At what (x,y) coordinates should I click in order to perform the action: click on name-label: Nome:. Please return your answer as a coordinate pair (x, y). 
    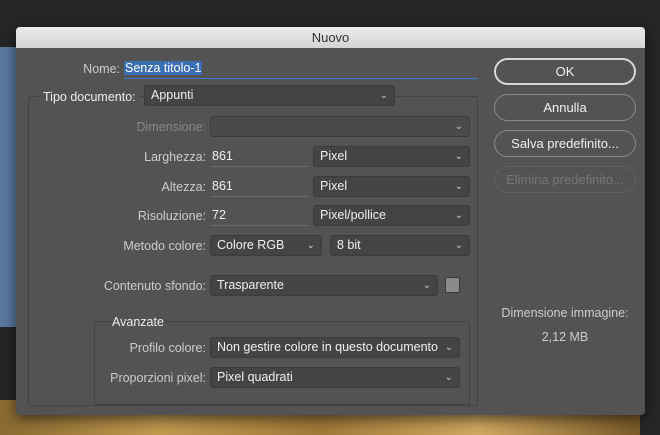
    Looking at the image, I should click on (101, 69).